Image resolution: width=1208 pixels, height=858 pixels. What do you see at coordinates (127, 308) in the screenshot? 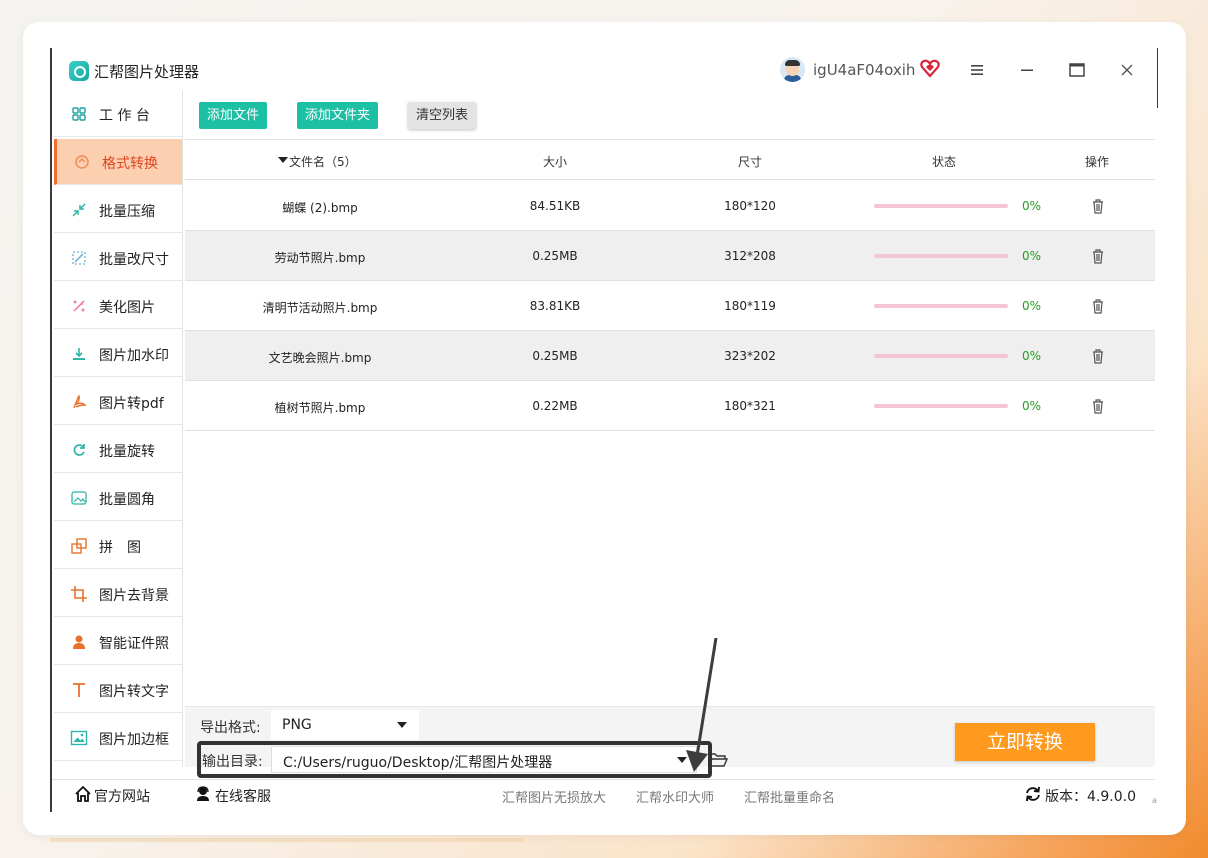
I see `sidebar-item-label: 美化图片` at bounding box center [127, 308].